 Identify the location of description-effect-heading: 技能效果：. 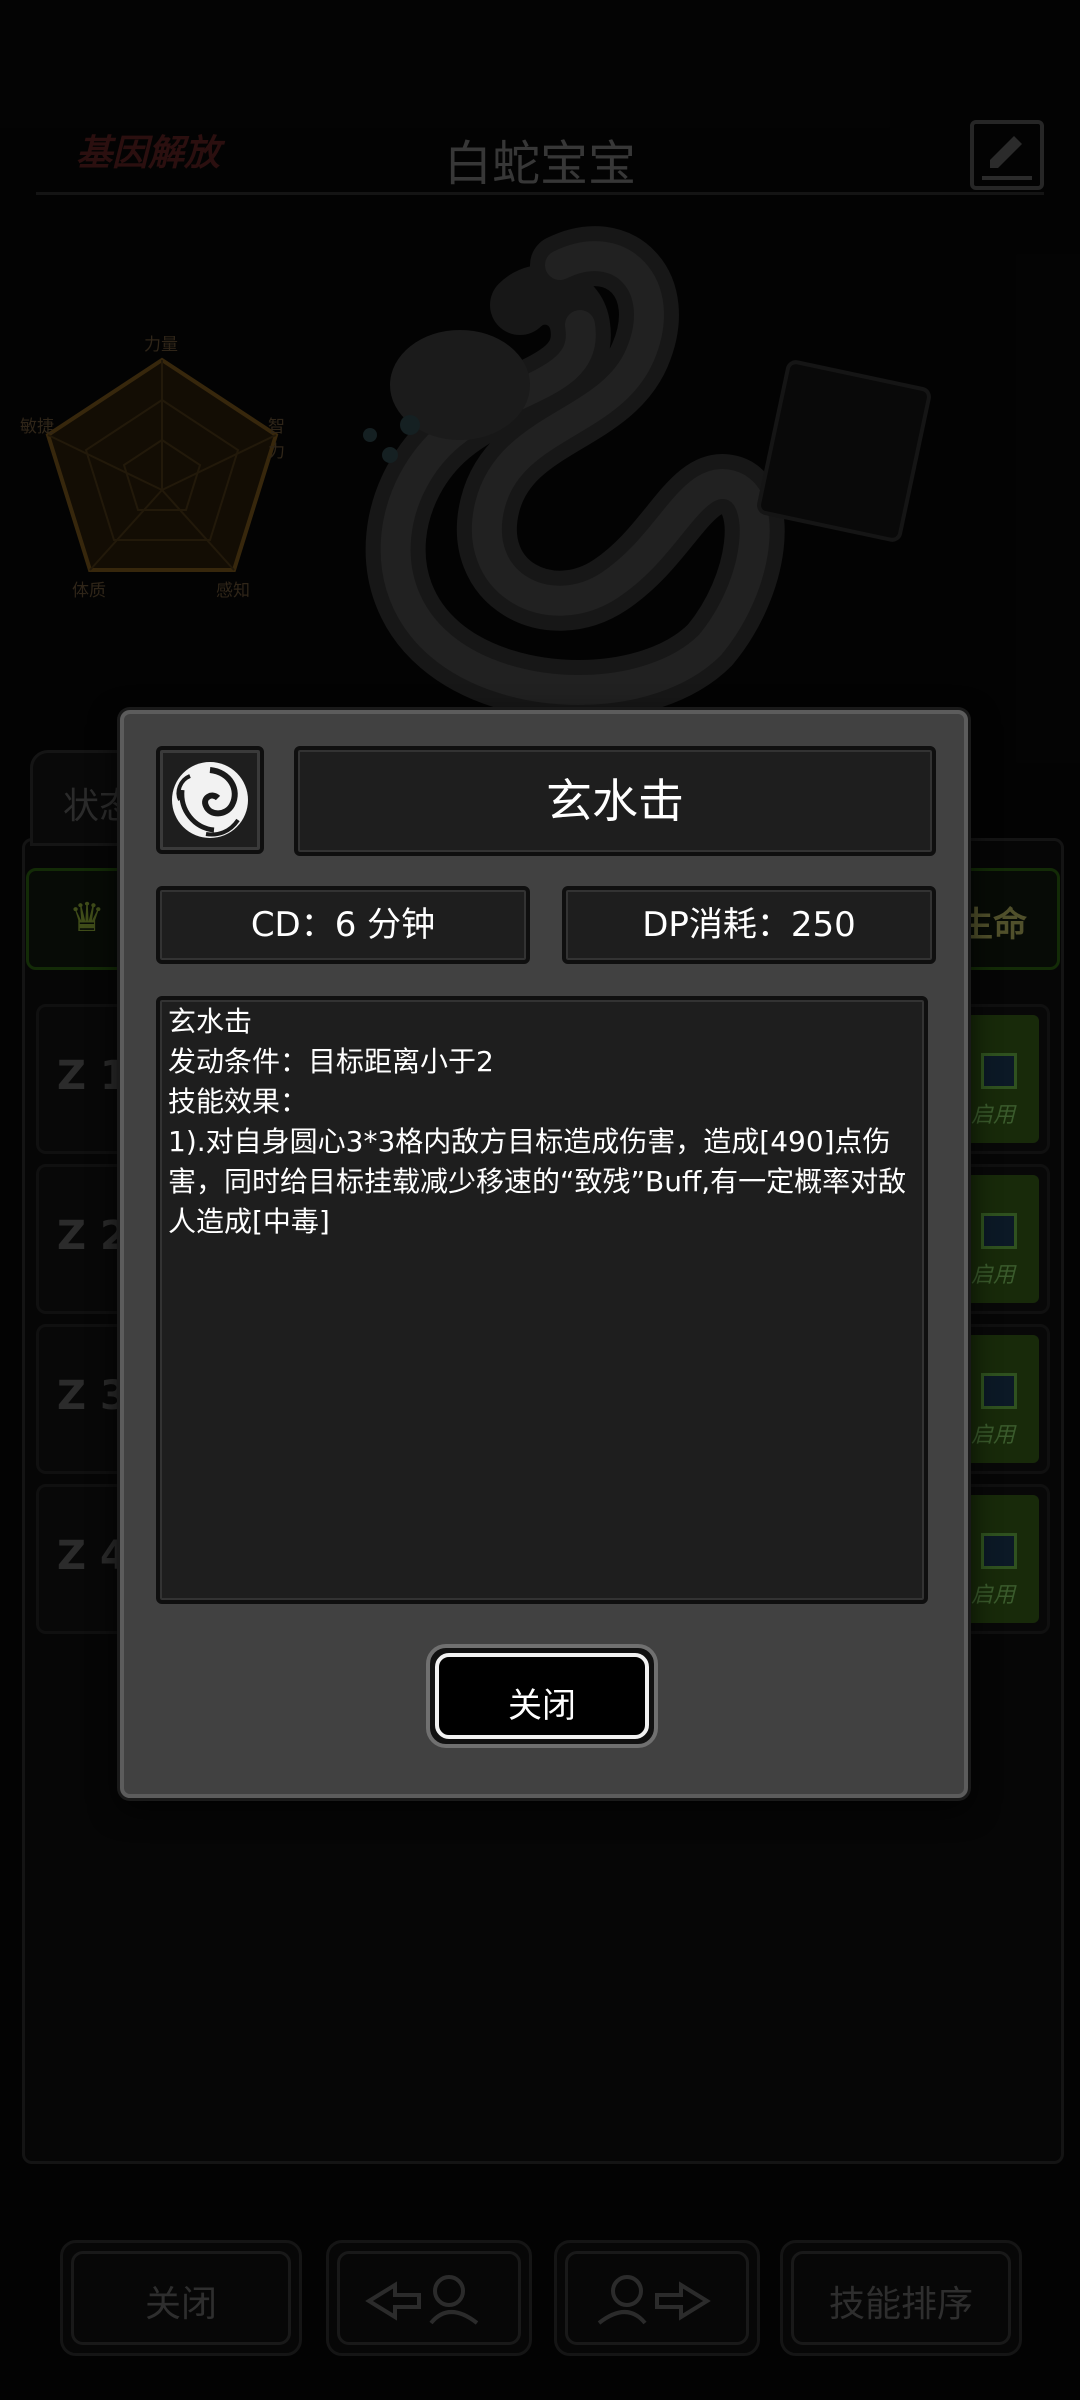
(238, 1101).